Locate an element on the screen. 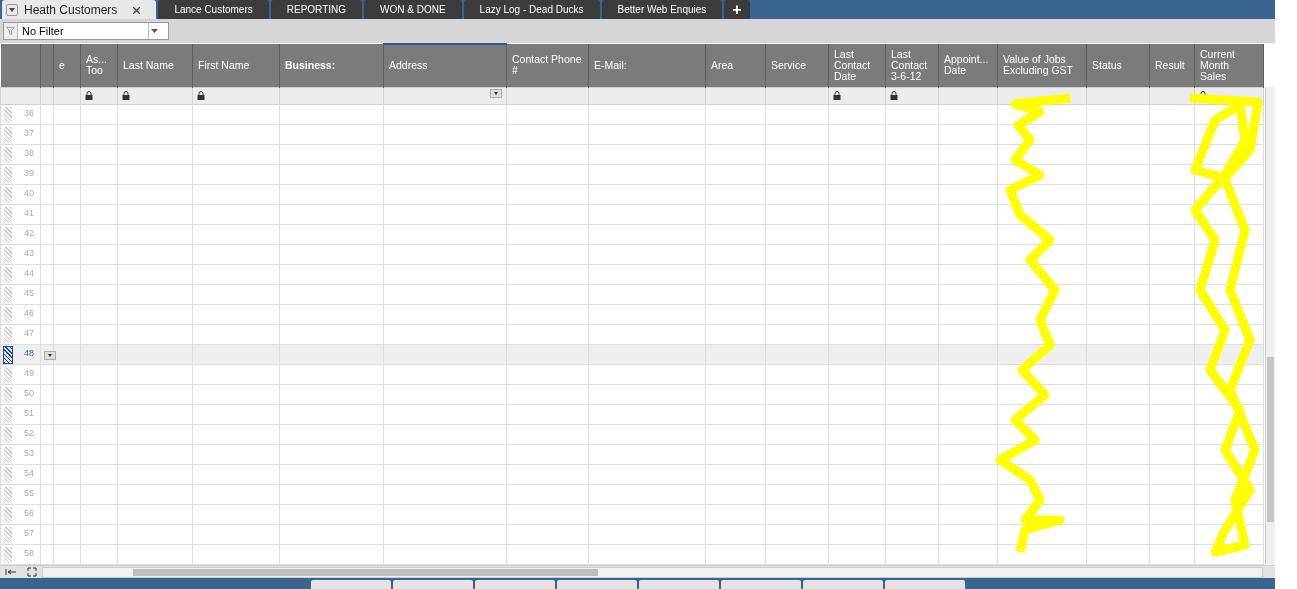  column-header: Last Contact 3-6-12 is located at coordinates (912, 65).